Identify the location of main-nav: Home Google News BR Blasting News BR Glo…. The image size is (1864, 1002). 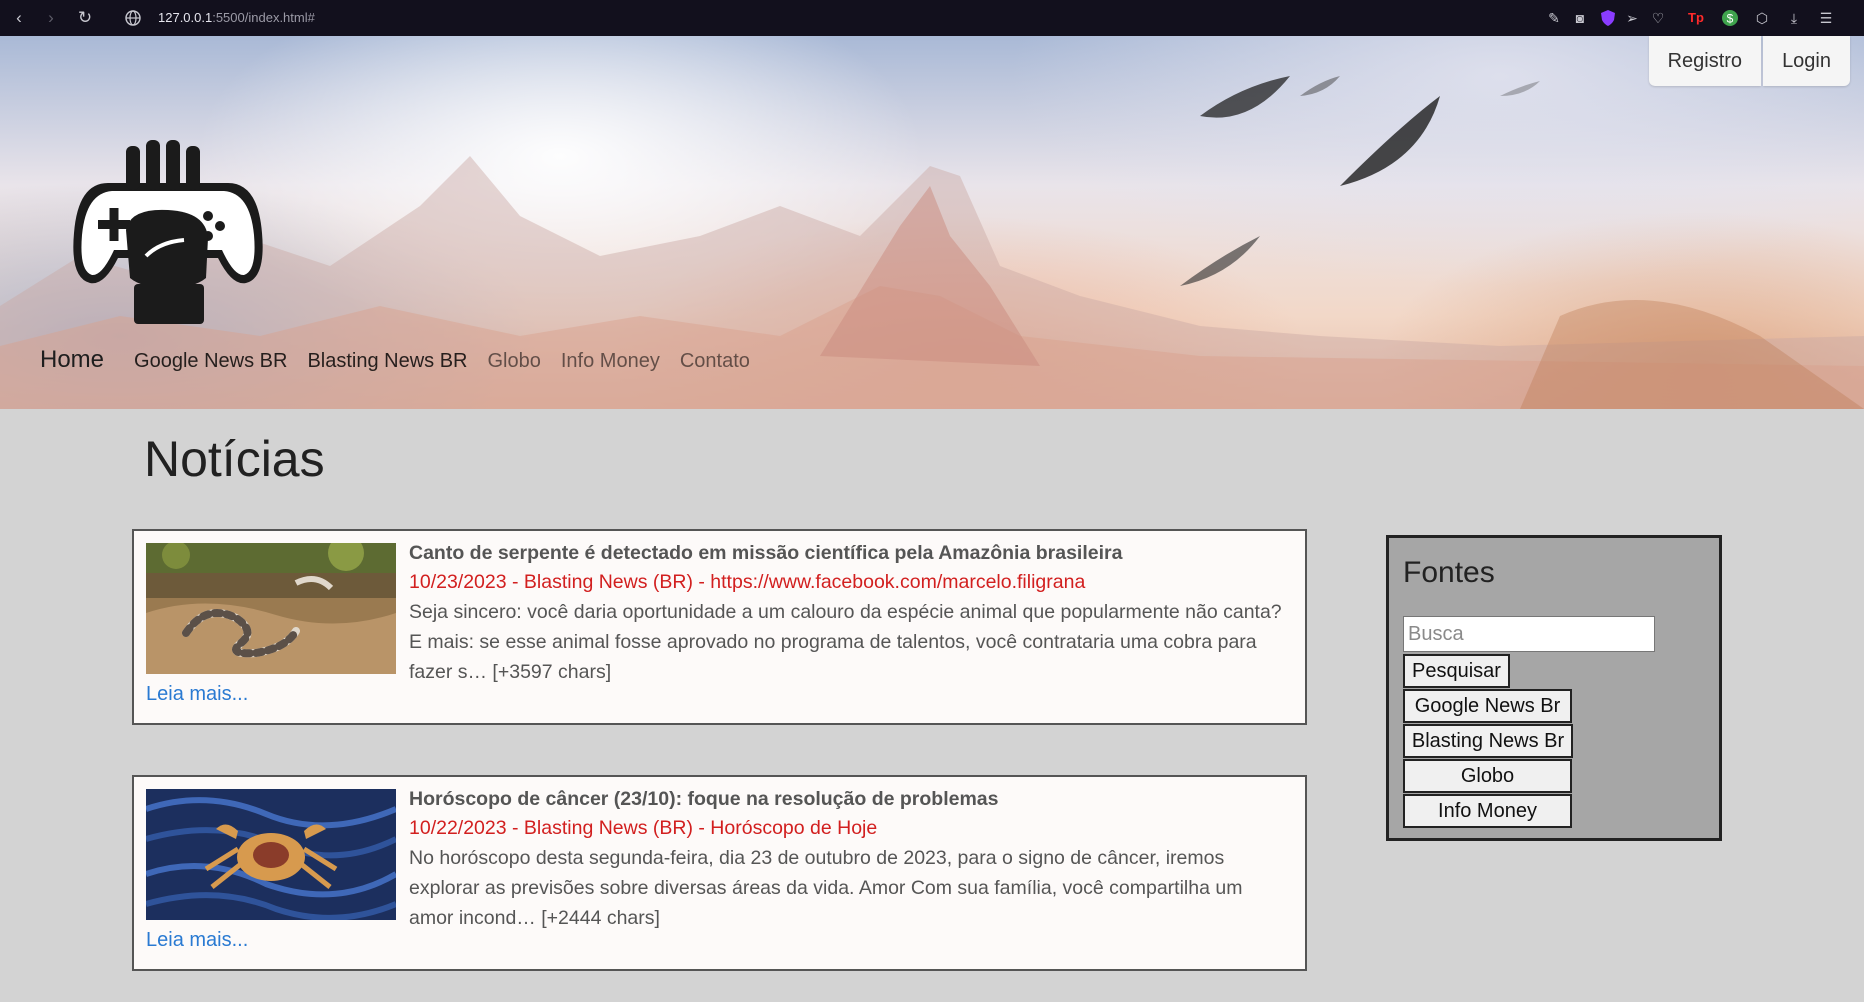
(405, 360).